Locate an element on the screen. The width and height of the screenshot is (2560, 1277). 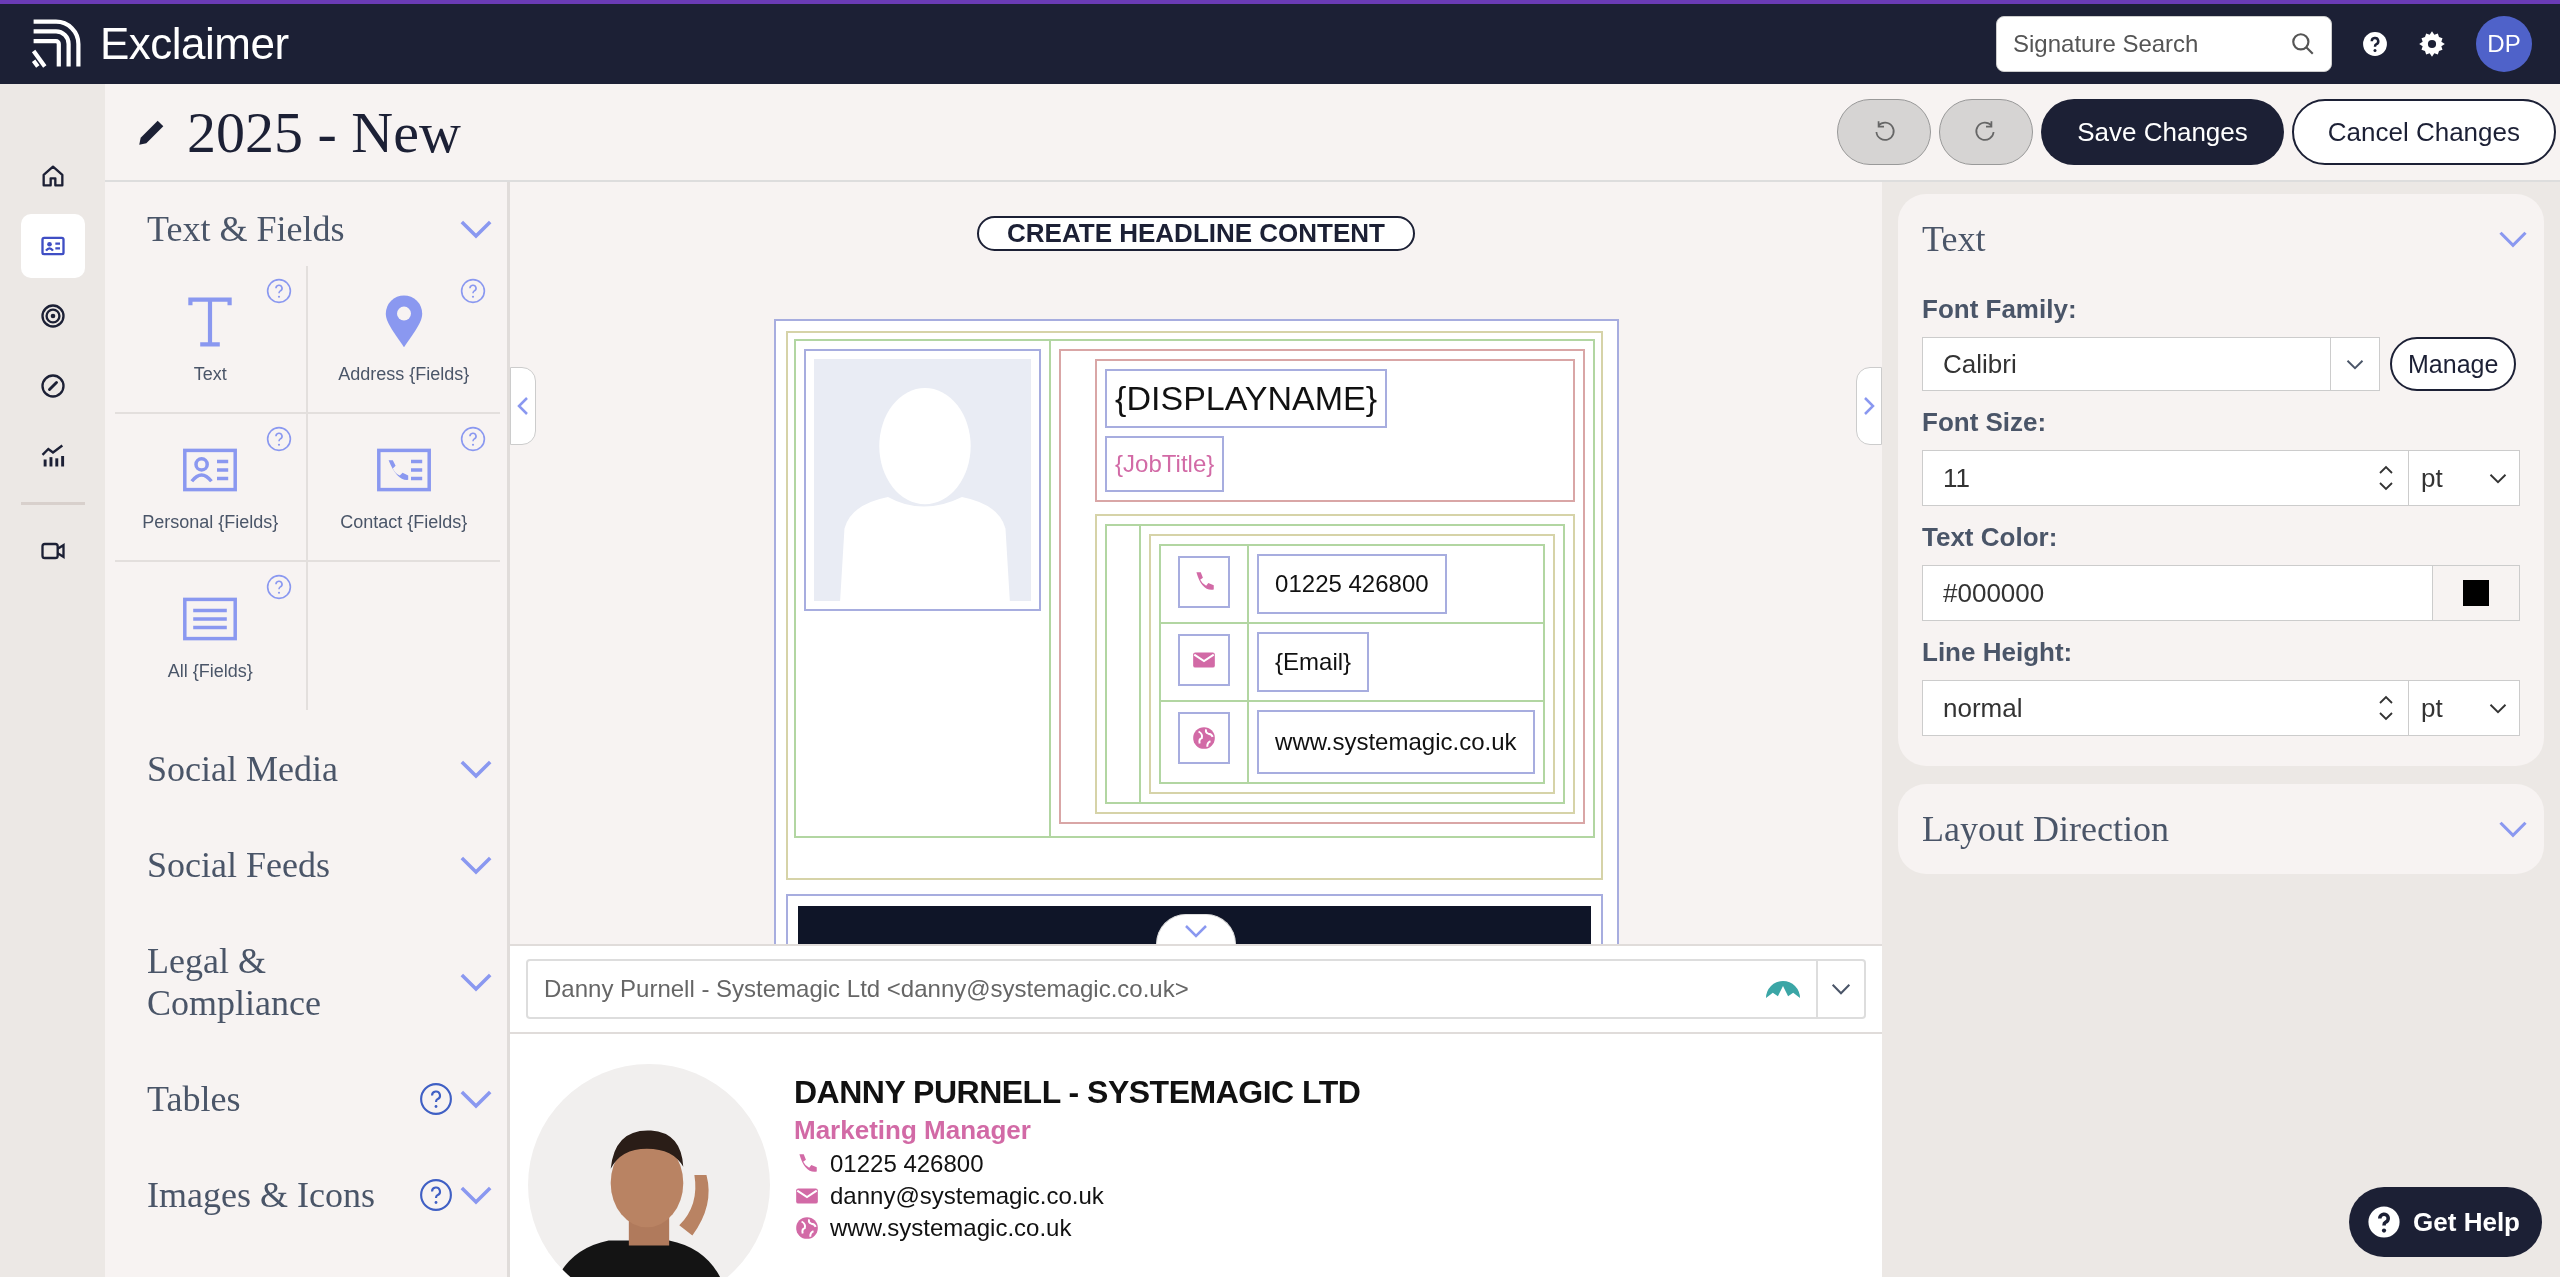
contact-text: danny@systemagic.co.uk is located at coordinates (967, 1196).